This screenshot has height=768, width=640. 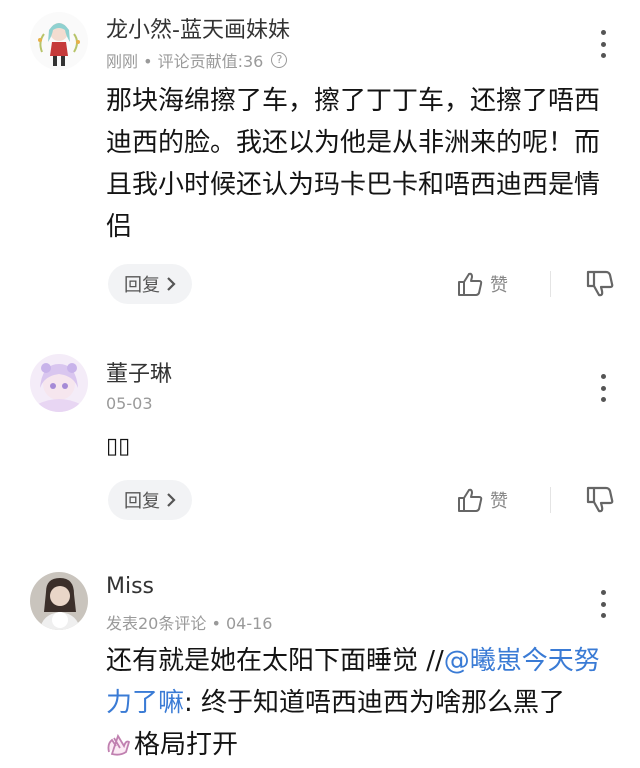 What do you see at coordinates (139, 372) in the screenshot?
I see `username: 董子琳` at bounding box center [139, 372].